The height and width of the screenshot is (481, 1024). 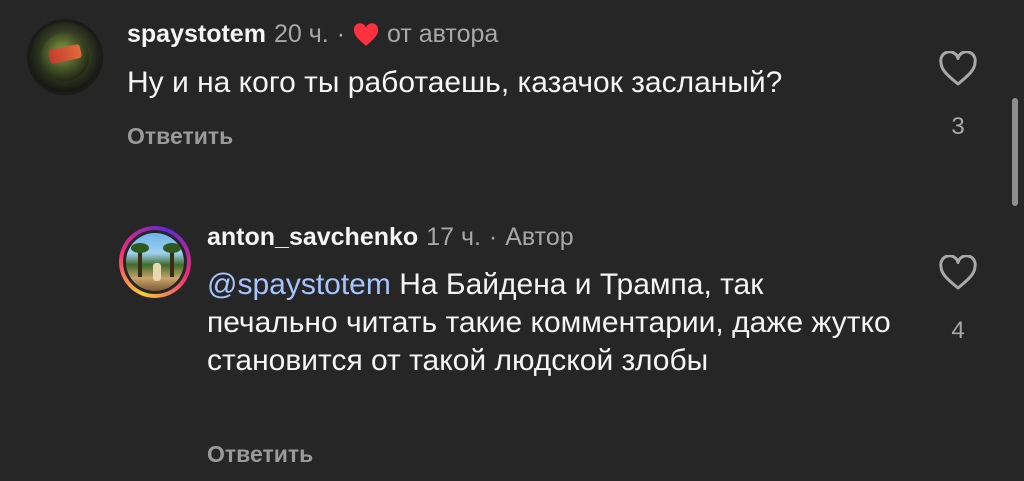 I want to click on heart-filled-icon, so click(x=366, y=34).